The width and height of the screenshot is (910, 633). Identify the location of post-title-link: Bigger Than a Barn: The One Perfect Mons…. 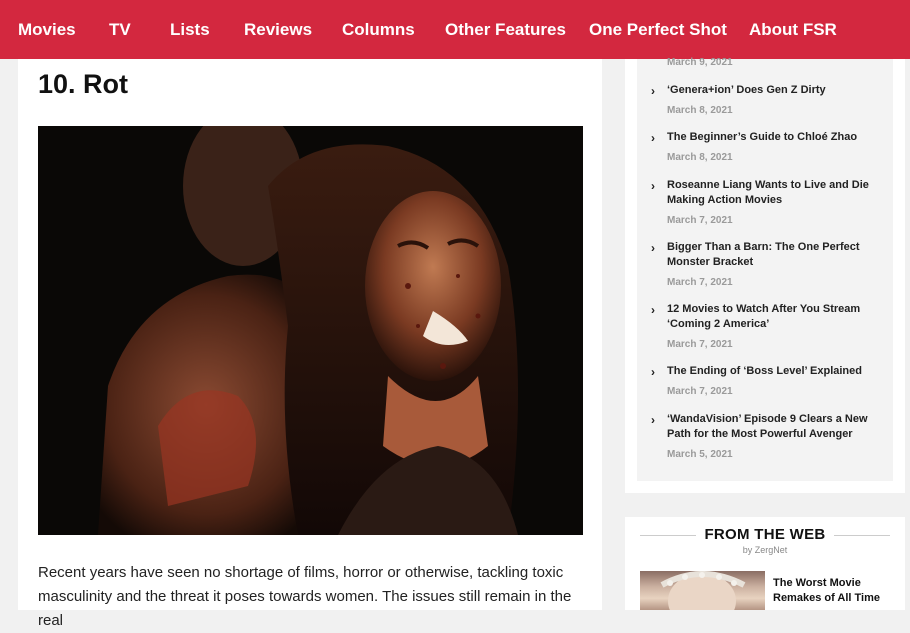
(774, 255).